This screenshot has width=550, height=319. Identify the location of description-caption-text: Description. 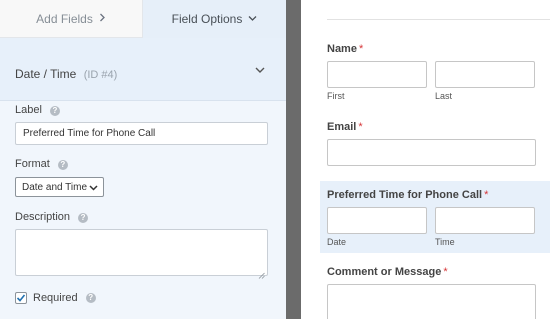
(43, 217).